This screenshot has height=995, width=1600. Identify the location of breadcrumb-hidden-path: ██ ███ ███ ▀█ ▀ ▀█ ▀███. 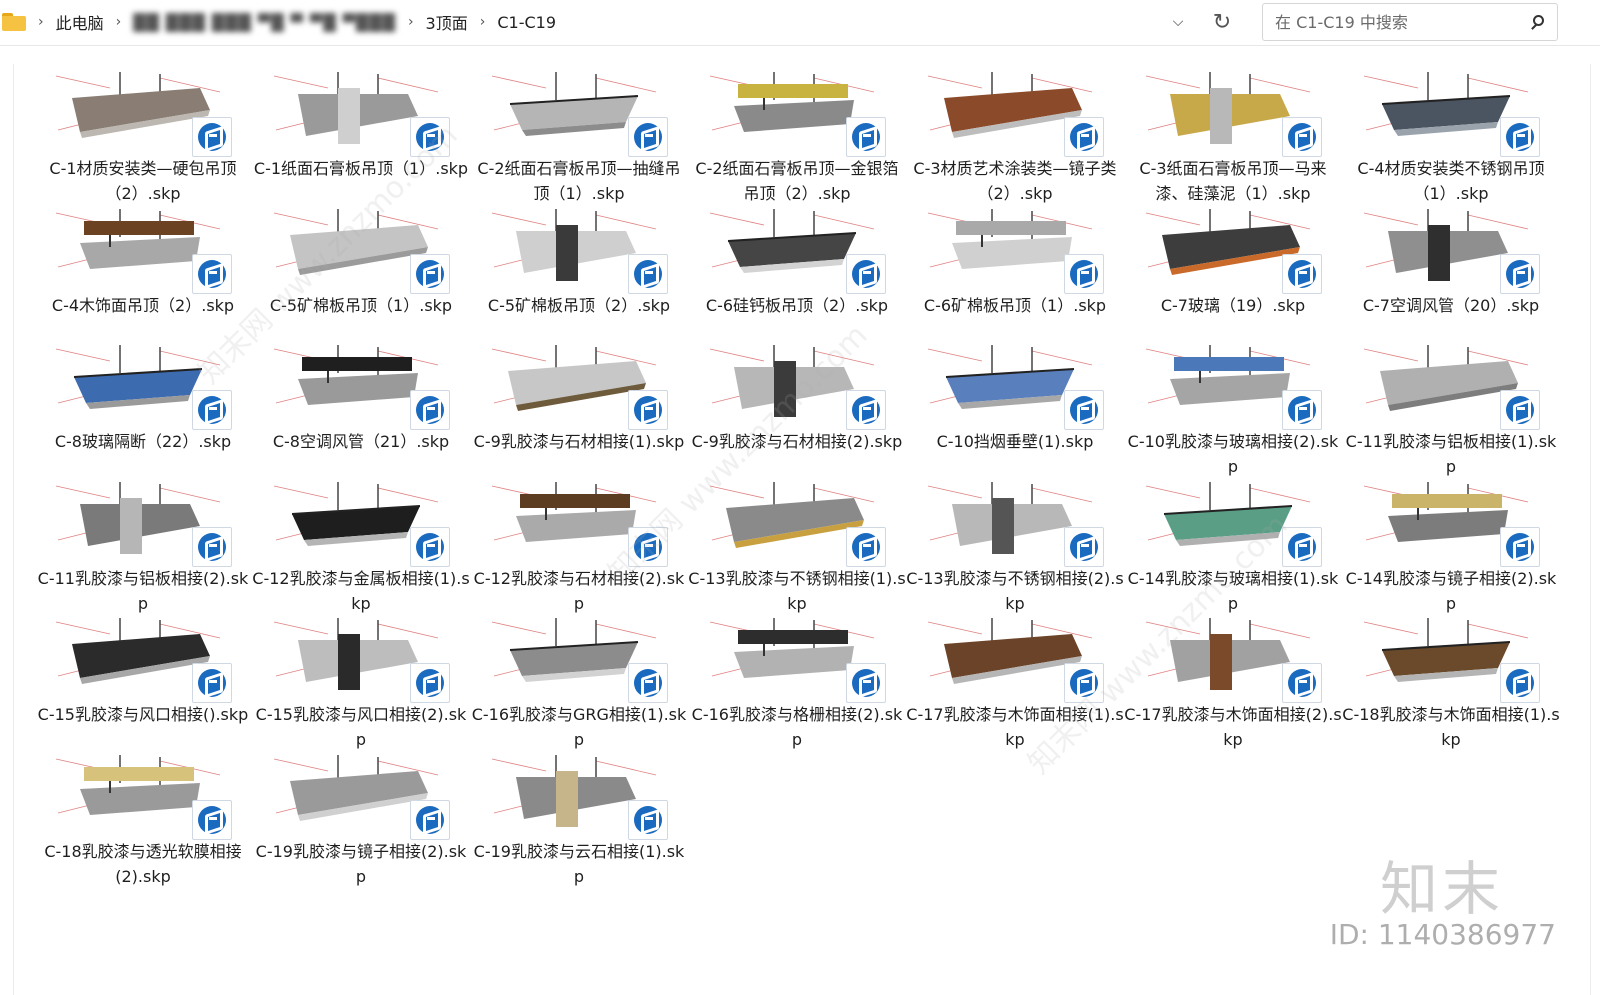
(264, 22).